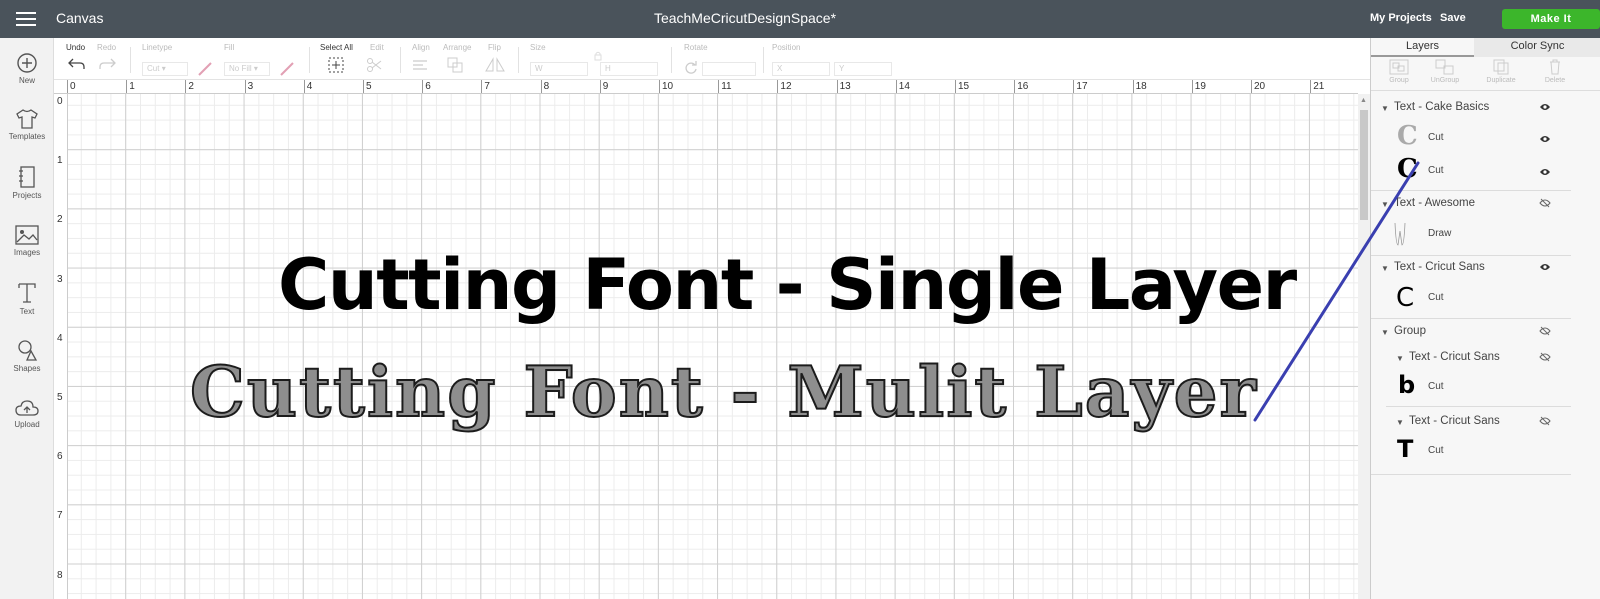 The height and width of the screenshot is (599, 1600). I want to click on scroll-up-arrow-icon: ▲, so click(1363, 100).